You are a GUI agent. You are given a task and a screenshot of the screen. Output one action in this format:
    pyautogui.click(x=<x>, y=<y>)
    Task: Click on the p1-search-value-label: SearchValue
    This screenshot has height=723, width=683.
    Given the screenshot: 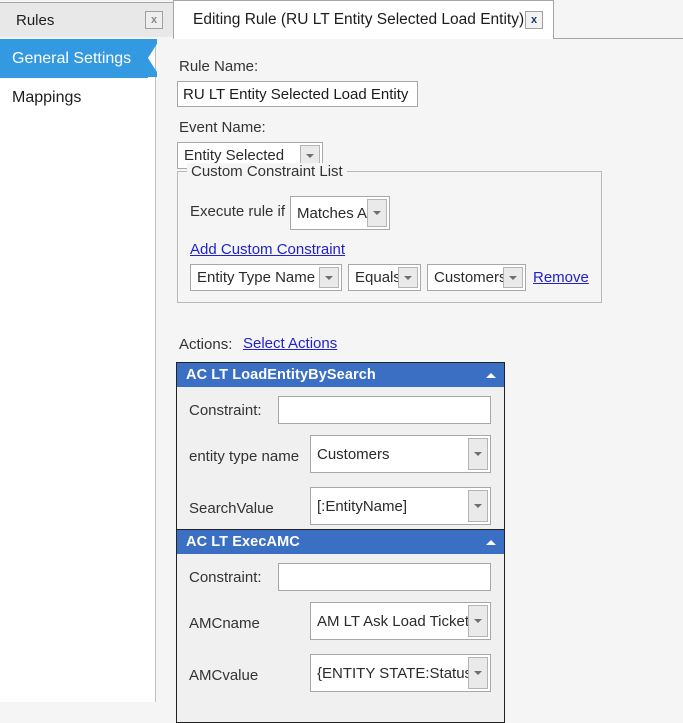 What is the action you would take?
    pyautogui.click(x=231, y=508)
    